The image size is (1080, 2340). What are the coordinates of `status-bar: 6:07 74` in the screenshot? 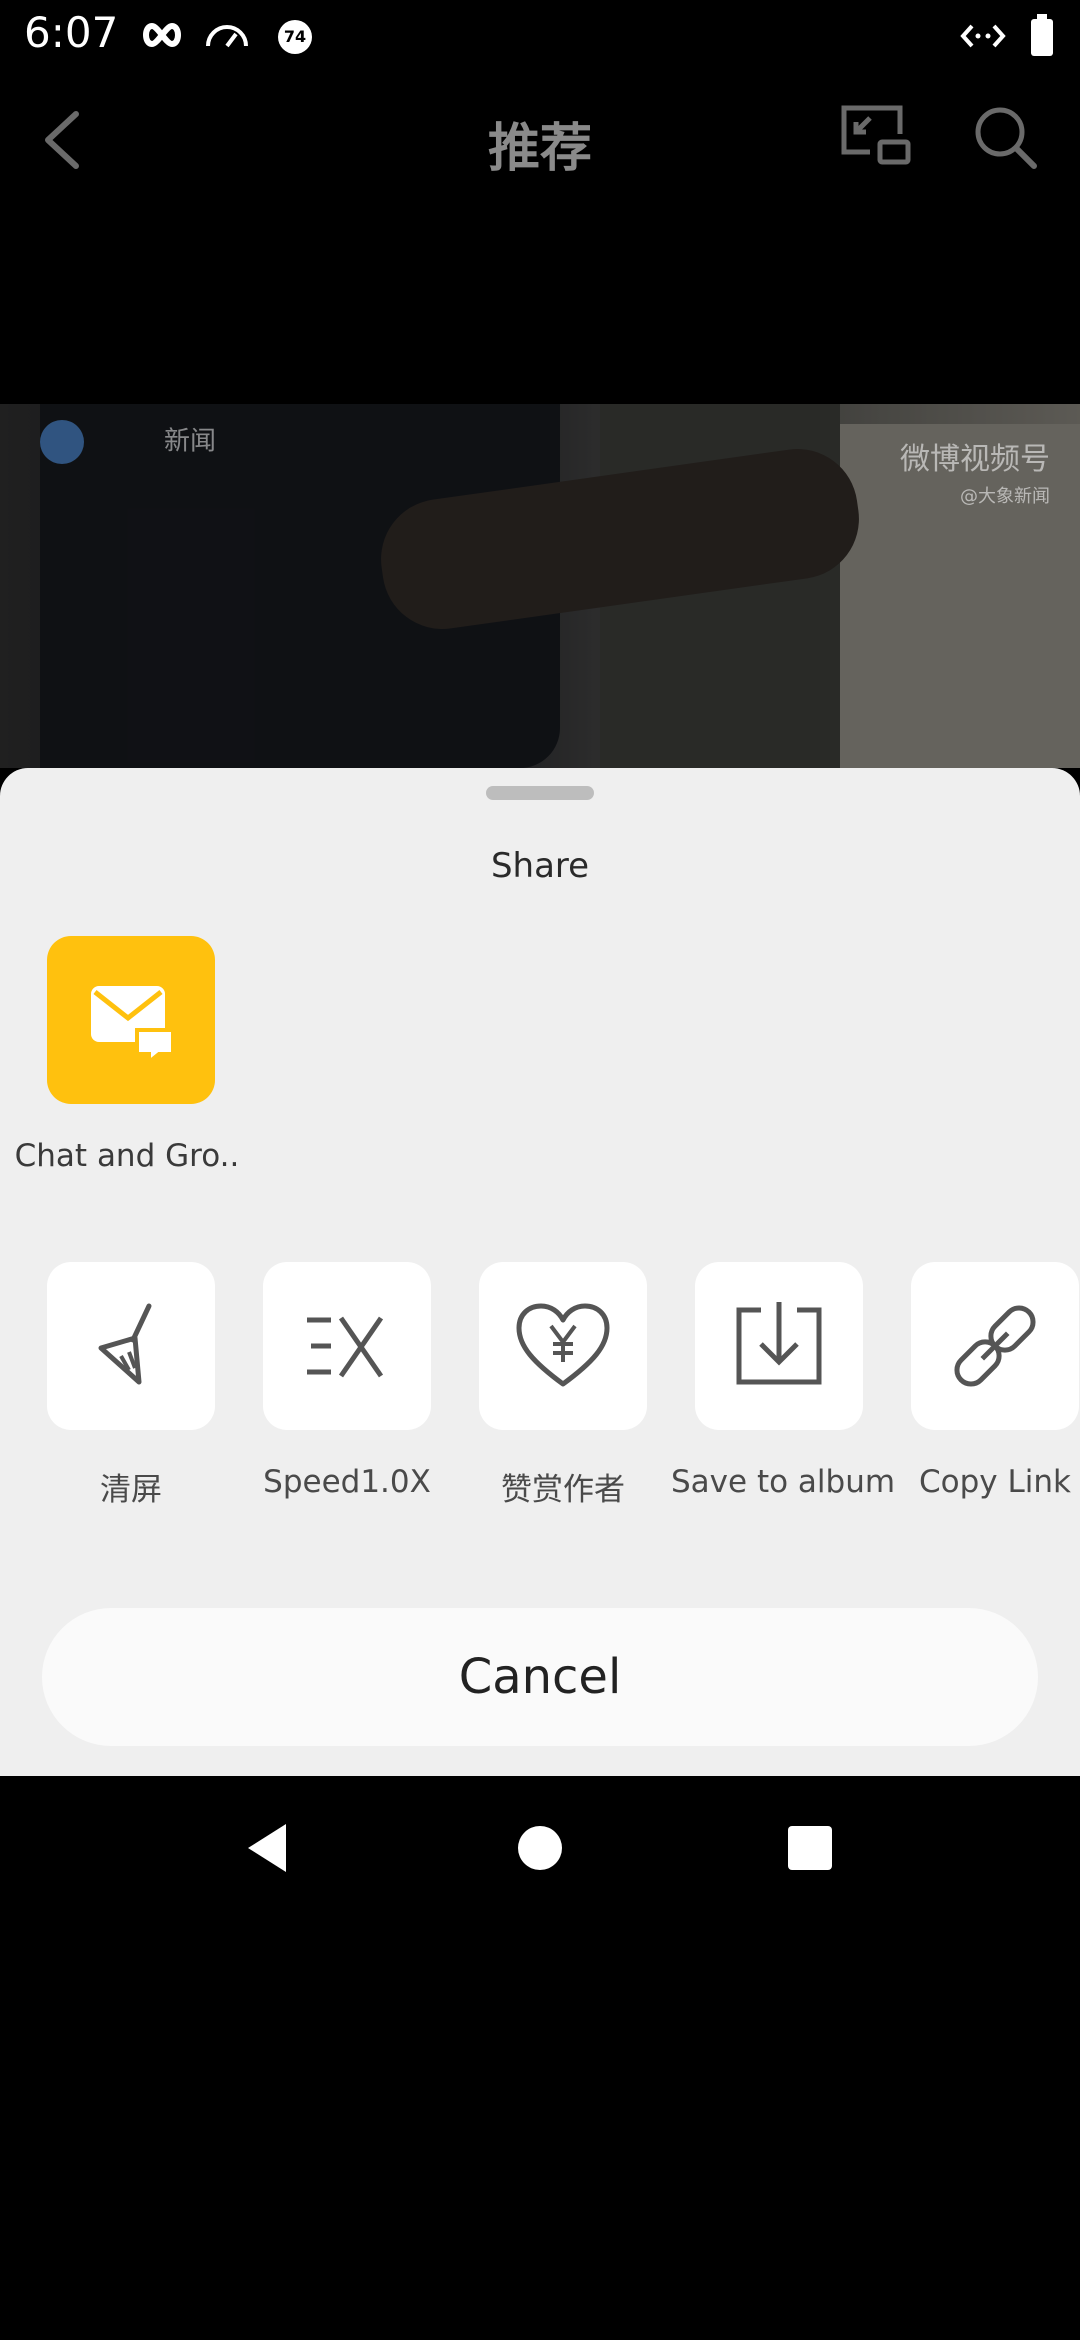 It's located at (540, 36).